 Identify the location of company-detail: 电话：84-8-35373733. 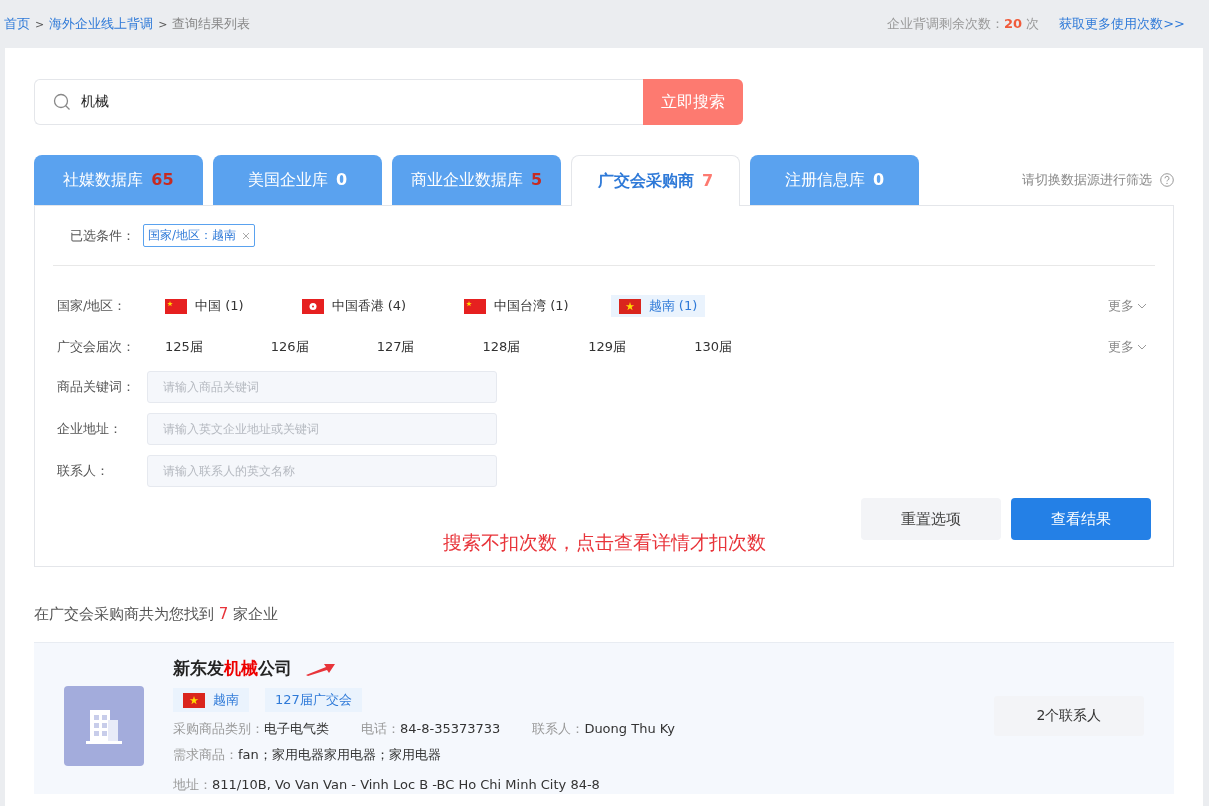
(431, 729).